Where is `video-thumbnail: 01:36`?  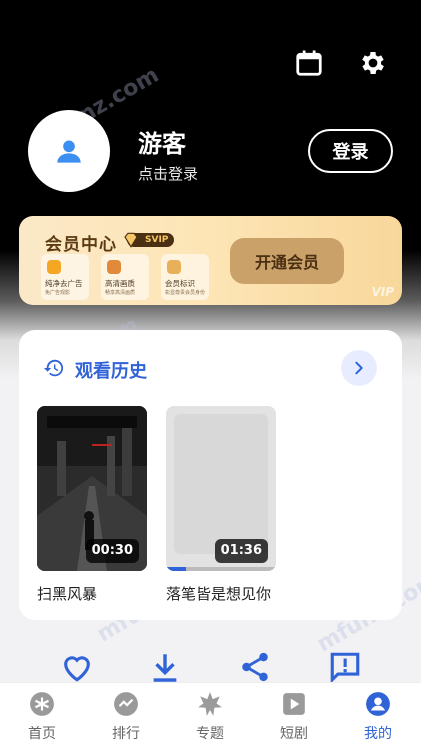 video-thumbnail: 01:36 is located at coordinates (221, 488).